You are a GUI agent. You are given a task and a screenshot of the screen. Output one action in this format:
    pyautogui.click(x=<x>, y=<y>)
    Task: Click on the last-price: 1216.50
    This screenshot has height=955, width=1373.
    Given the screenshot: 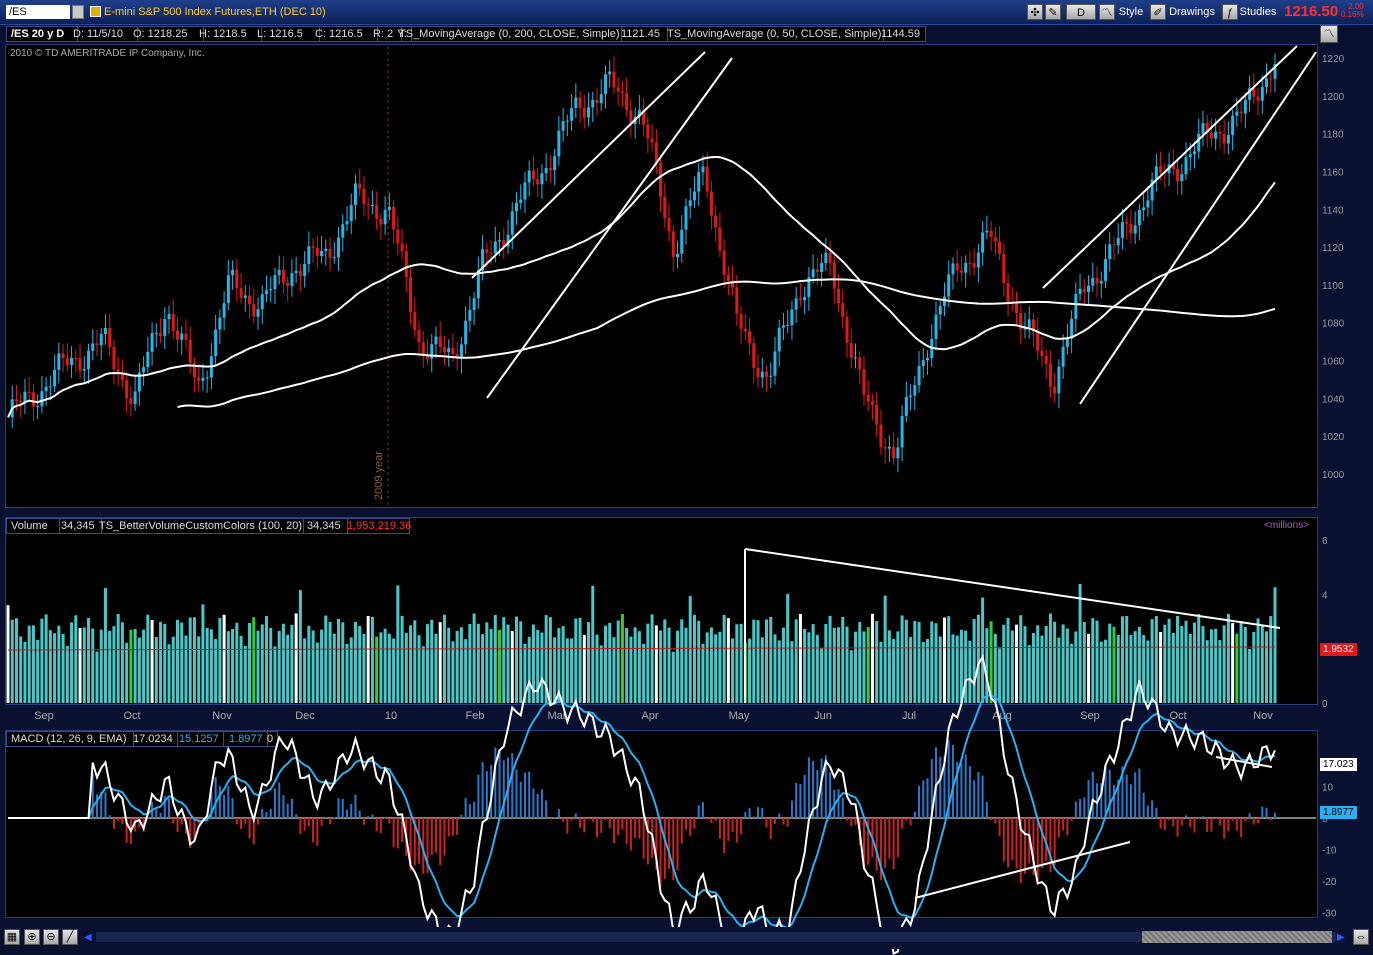 What is the action you would take?
    pyautogui.click(x=1311, y=11)
    